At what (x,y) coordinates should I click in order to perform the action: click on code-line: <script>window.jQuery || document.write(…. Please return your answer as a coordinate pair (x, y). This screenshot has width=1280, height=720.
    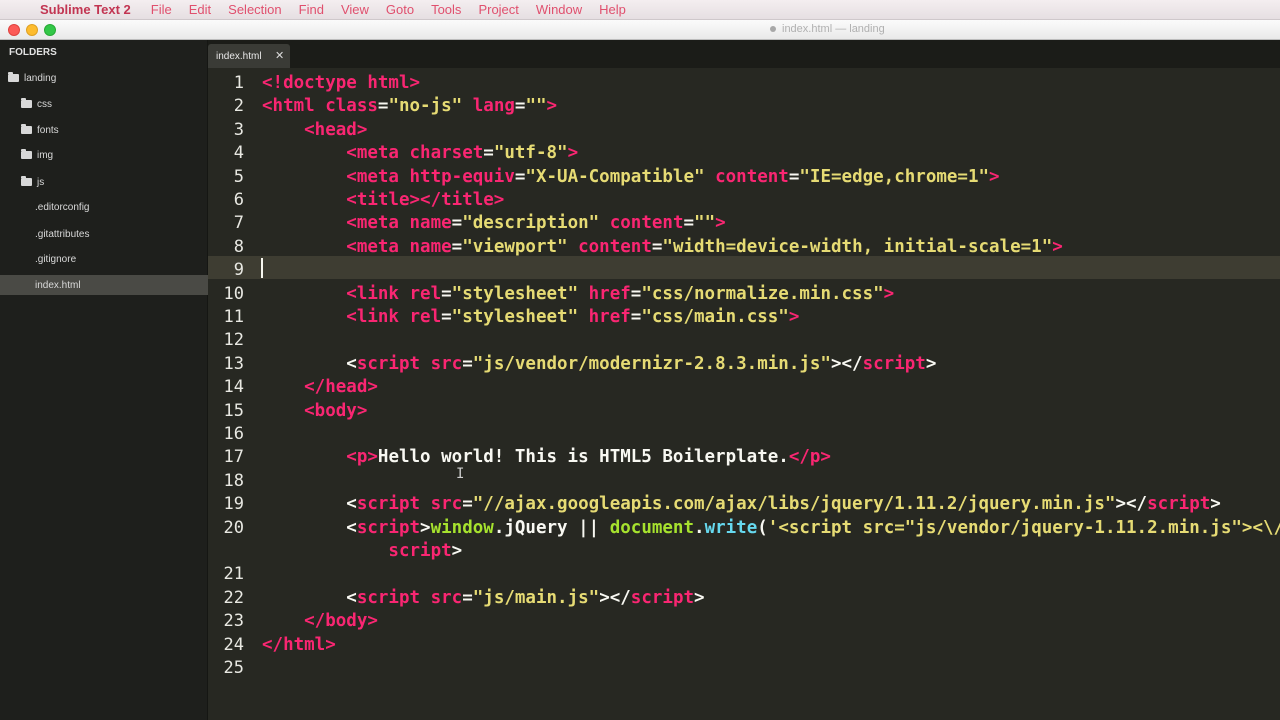
    Looking at the image, I should click on (771, 528).